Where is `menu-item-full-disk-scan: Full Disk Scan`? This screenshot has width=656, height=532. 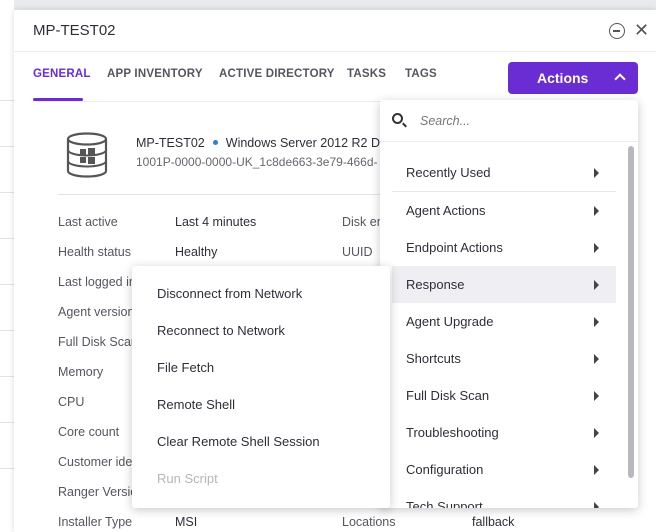 menu-item-full-disk-scan: Full Disk Scan is located at coordinates (504, 395).